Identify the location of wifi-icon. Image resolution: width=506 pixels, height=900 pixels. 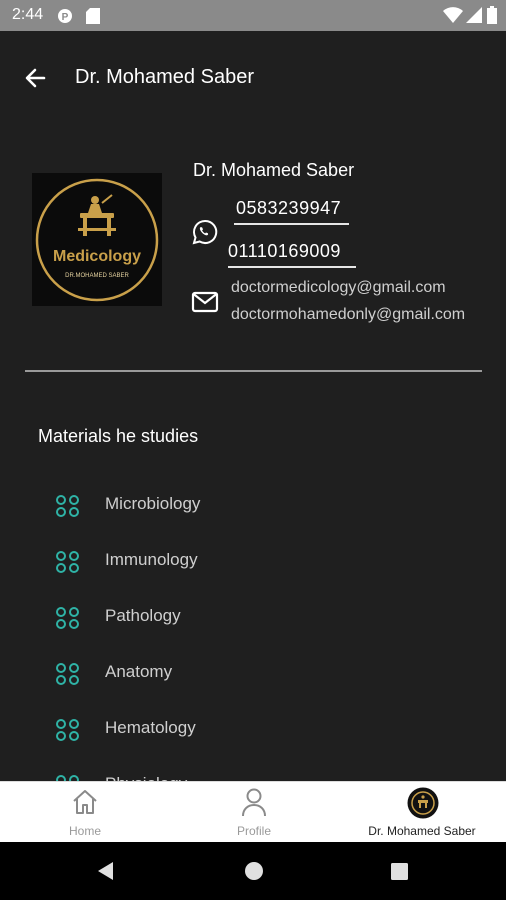
(453, 17).